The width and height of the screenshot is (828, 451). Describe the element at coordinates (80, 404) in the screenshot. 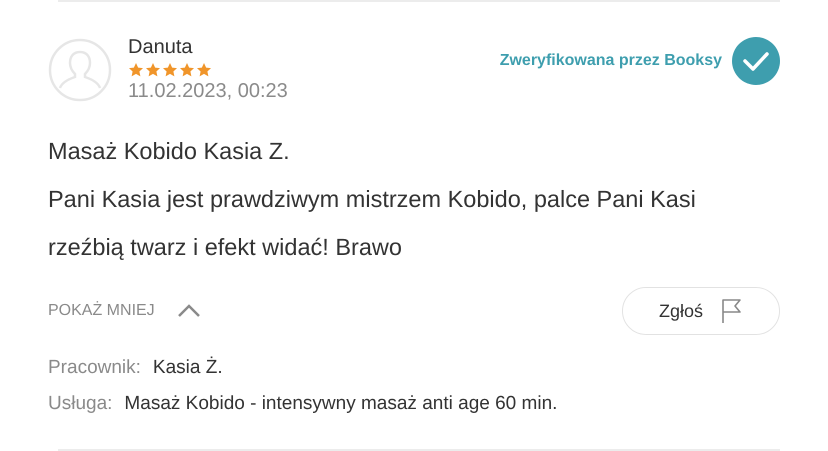

I see `detail-label: Usługa:` at that location.